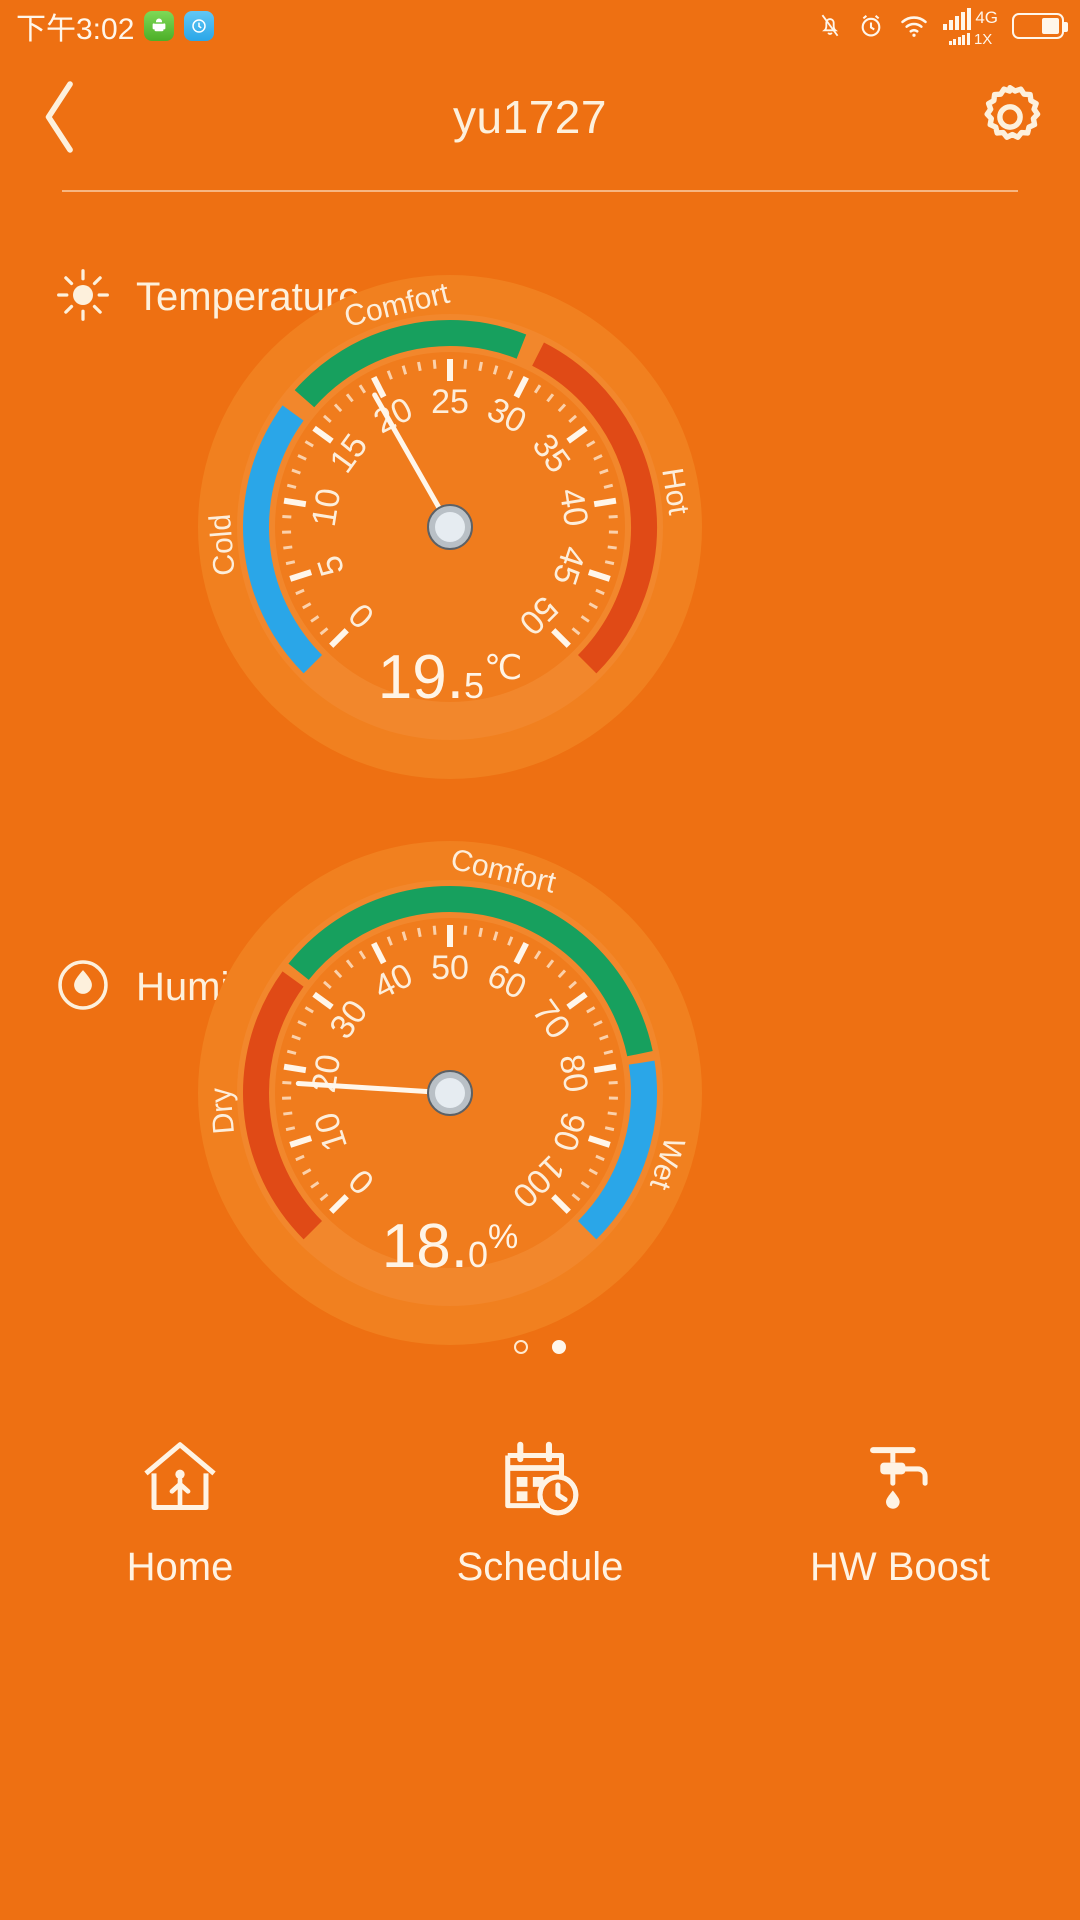  Describe the element at coordinates (83, 297) in the screenshot. I see `sun-icon` at that location.